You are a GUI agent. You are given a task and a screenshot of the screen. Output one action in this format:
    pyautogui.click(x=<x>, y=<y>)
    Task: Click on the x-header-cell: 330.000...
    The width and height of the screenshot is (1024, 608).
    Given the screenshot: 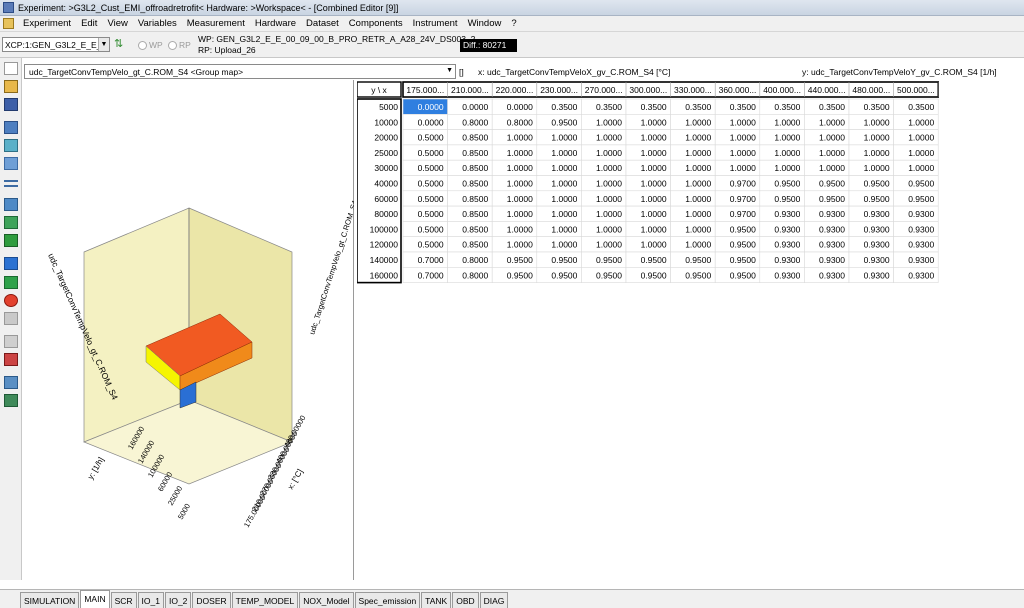 What is the action you would take?
    pyautogui.click(x=693, y=90)
    